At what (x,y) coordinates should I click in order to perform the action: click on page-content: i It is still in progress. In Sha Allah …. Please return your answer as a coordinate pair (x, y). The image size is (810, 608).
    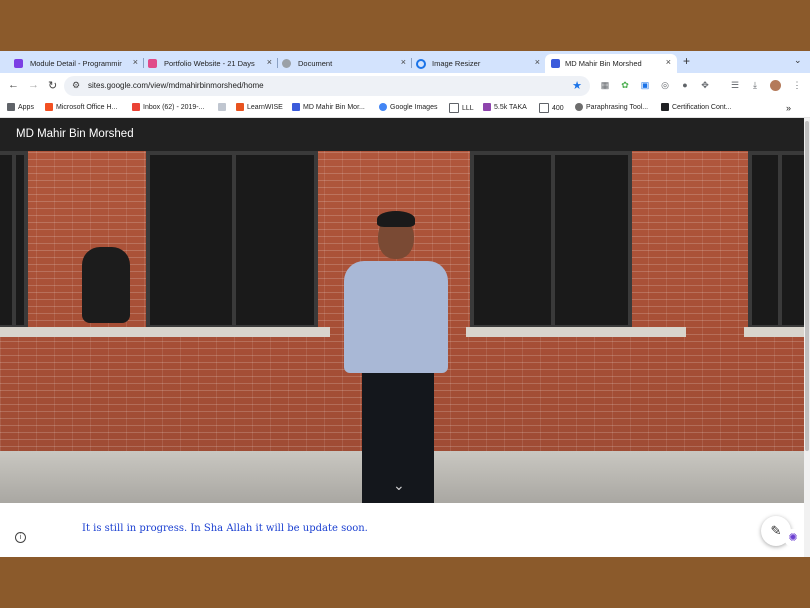
    Looking at the image, I should click on (402, 530).